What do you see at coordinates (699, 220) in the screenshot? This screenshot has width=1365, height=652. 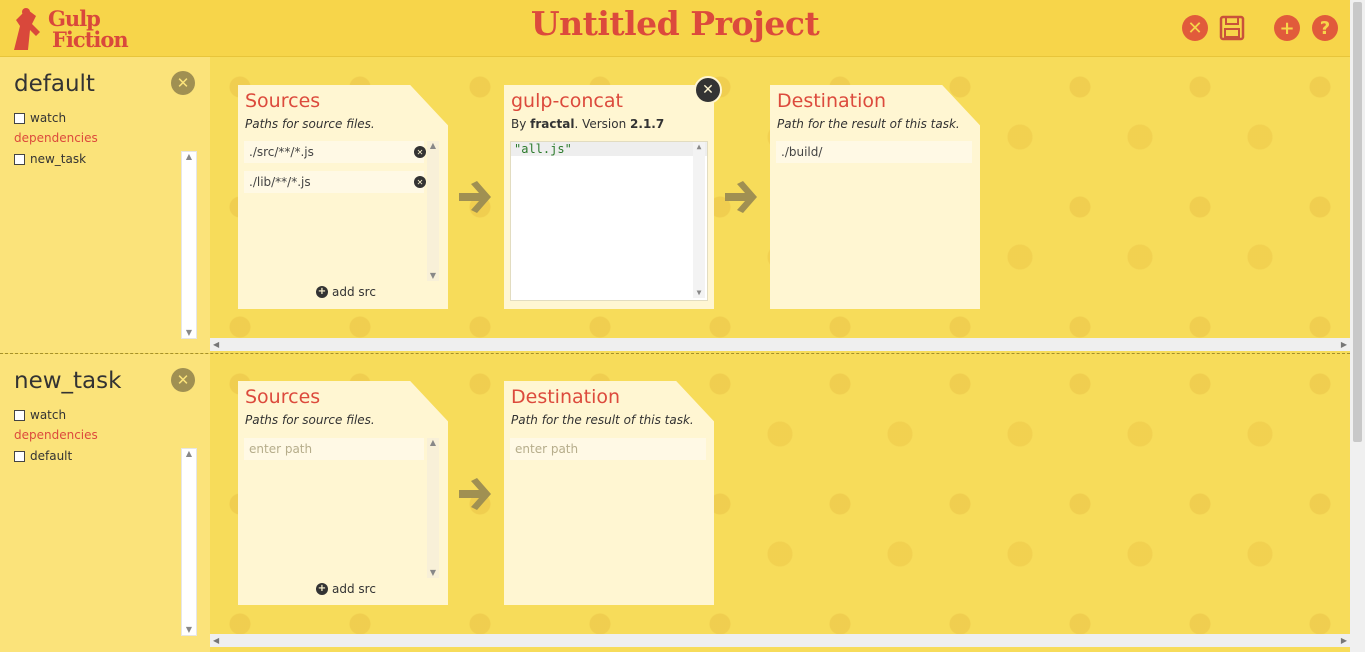 I see `editor-scrollbar: ▲ ▼` at bounding box center [699, 220].